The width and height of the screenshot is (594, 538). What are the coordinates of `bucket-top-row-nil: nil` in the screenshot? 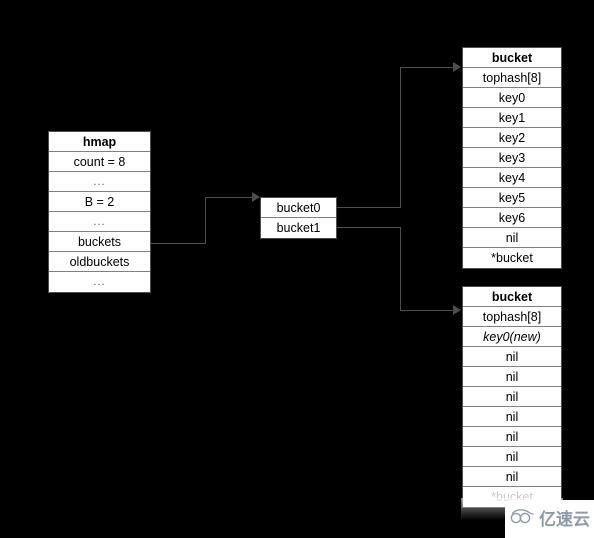 It's located at (512, 238).